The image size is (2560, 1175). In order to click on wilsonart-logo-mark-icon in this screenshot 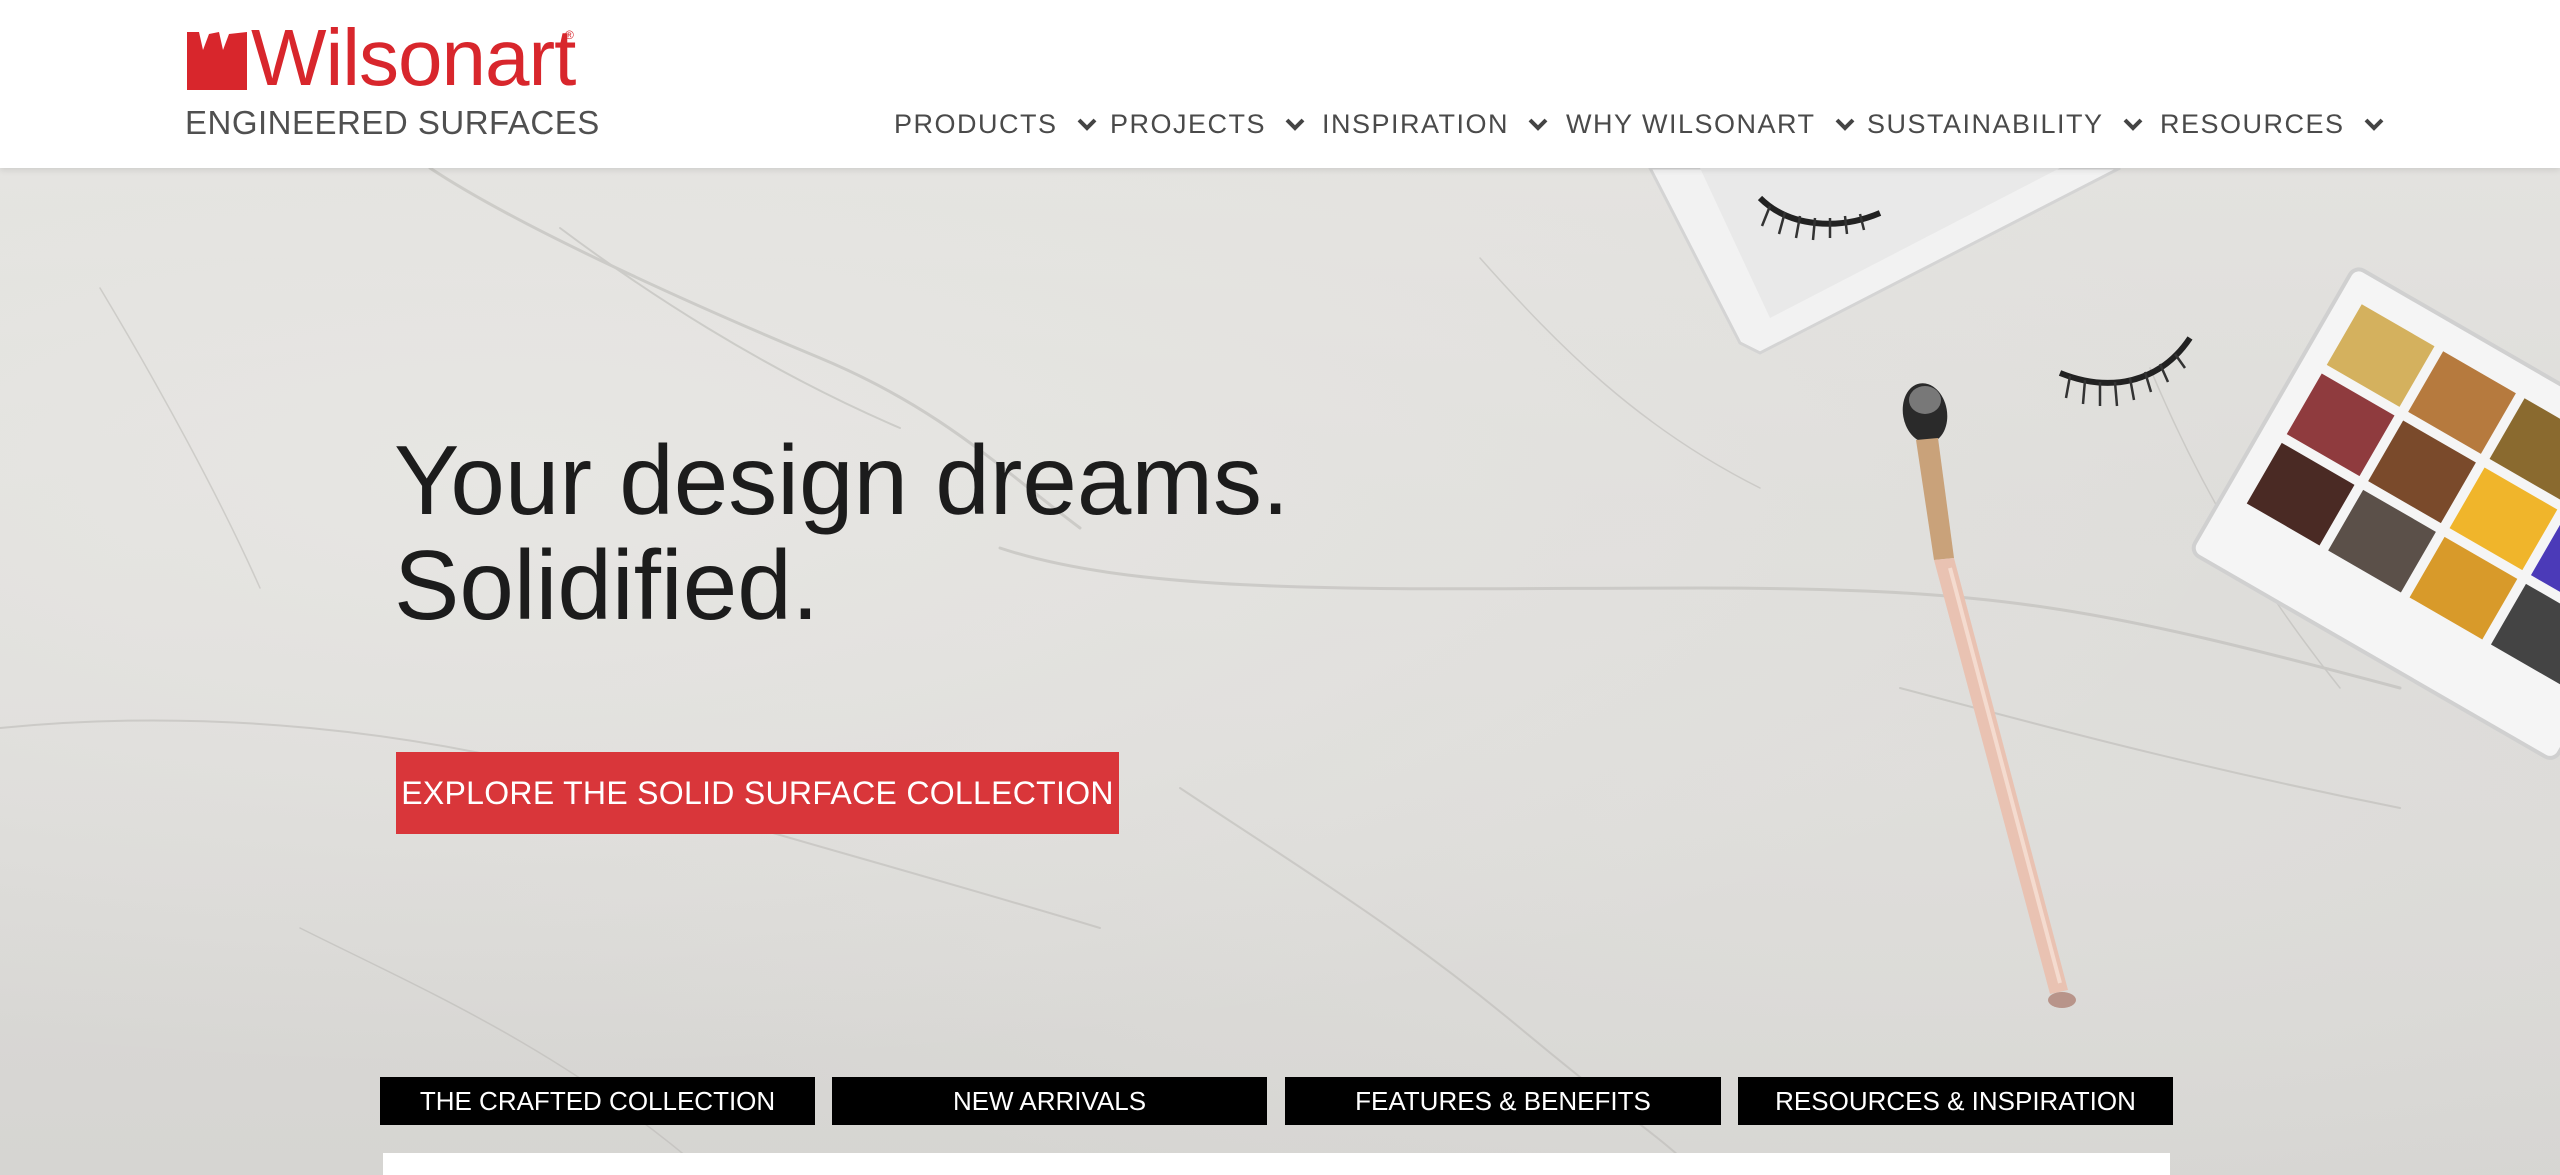, I will do `click(217, 61)`.